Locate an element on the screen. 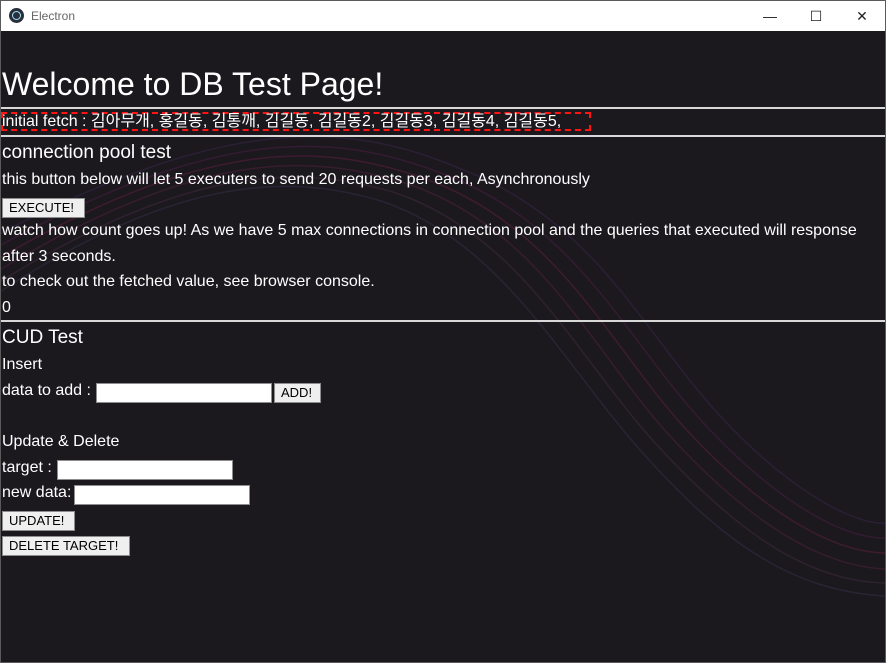  electron-icon is located at coordinates (16, 15).